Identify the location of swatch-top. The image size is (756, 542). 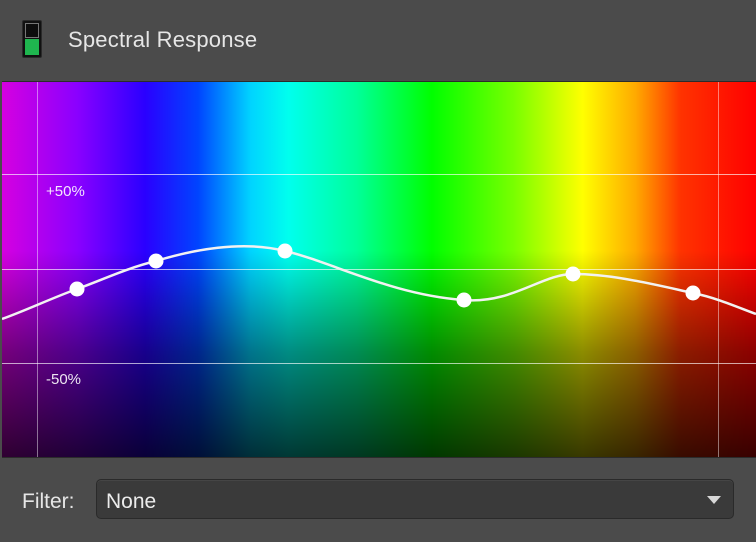
(32, 30).